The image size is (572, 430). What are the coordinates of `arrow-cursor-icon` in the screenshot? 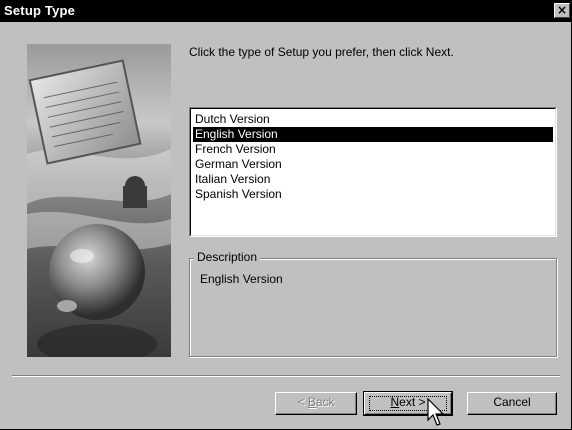 It's located at (436, 412).